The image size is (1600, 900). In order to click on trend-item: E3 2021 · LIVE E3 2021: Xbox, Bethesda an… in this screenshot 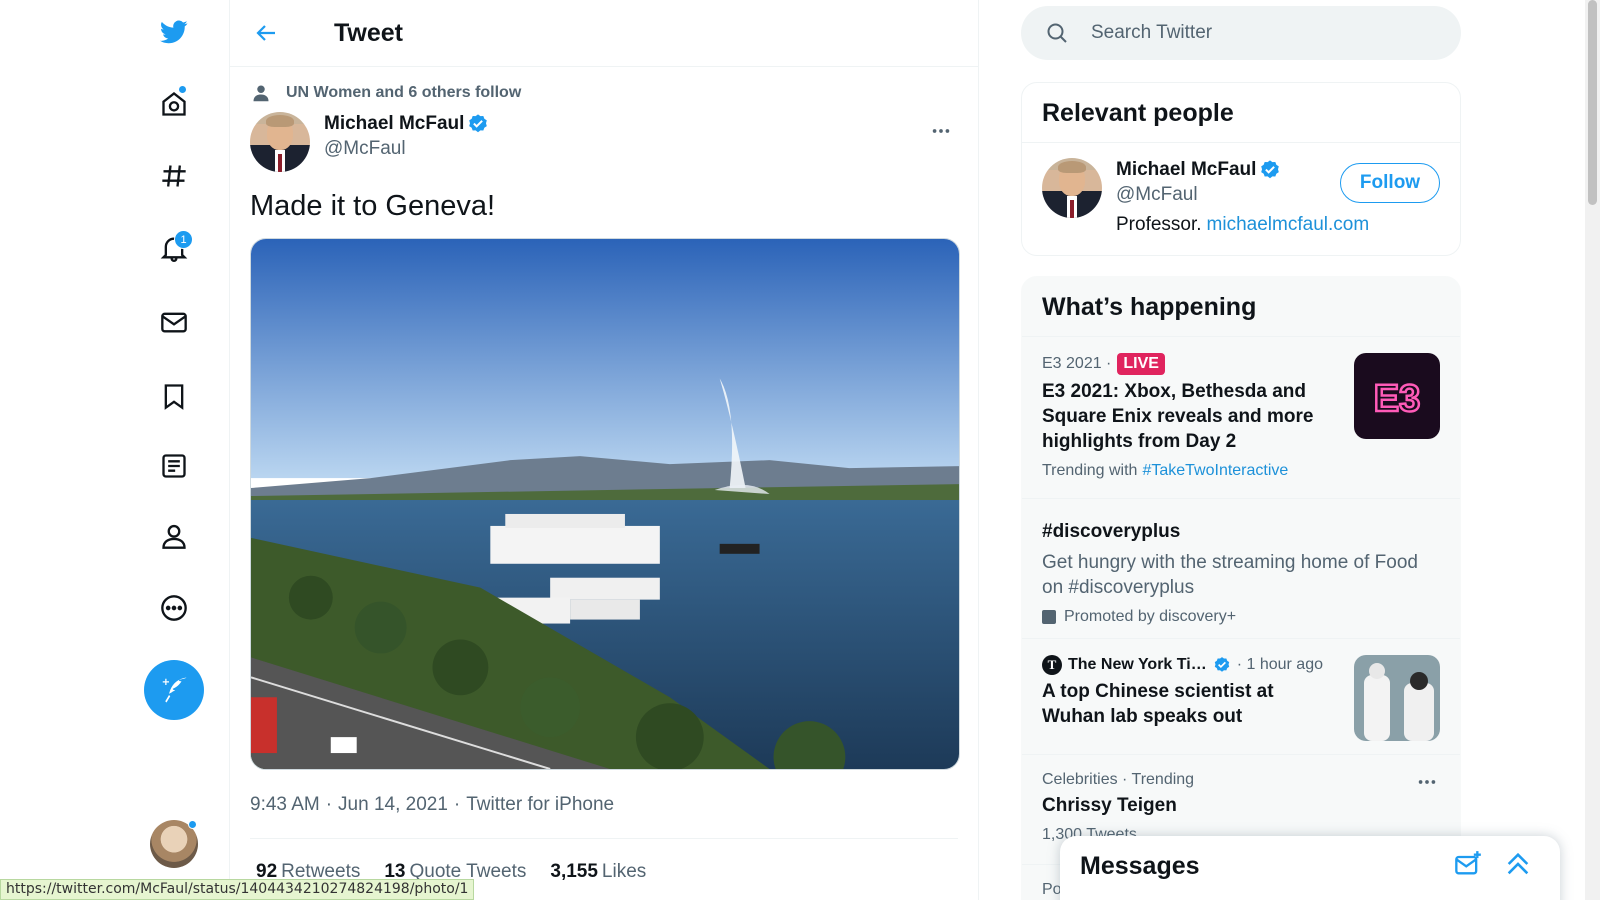, I will do `click(1241, 417)`.